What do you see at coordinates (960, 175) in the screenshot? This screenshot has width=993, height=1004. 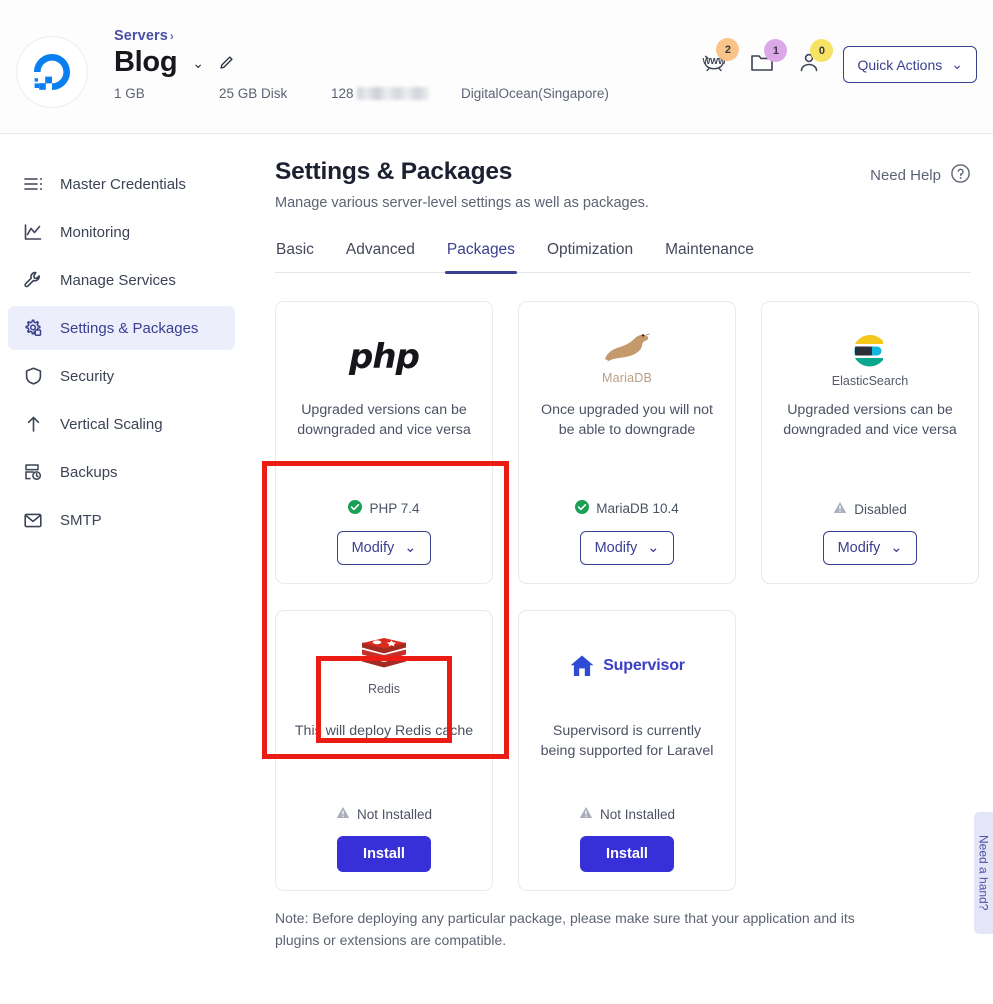 I see `question-circle-icon` at bounding box center [960, 175].